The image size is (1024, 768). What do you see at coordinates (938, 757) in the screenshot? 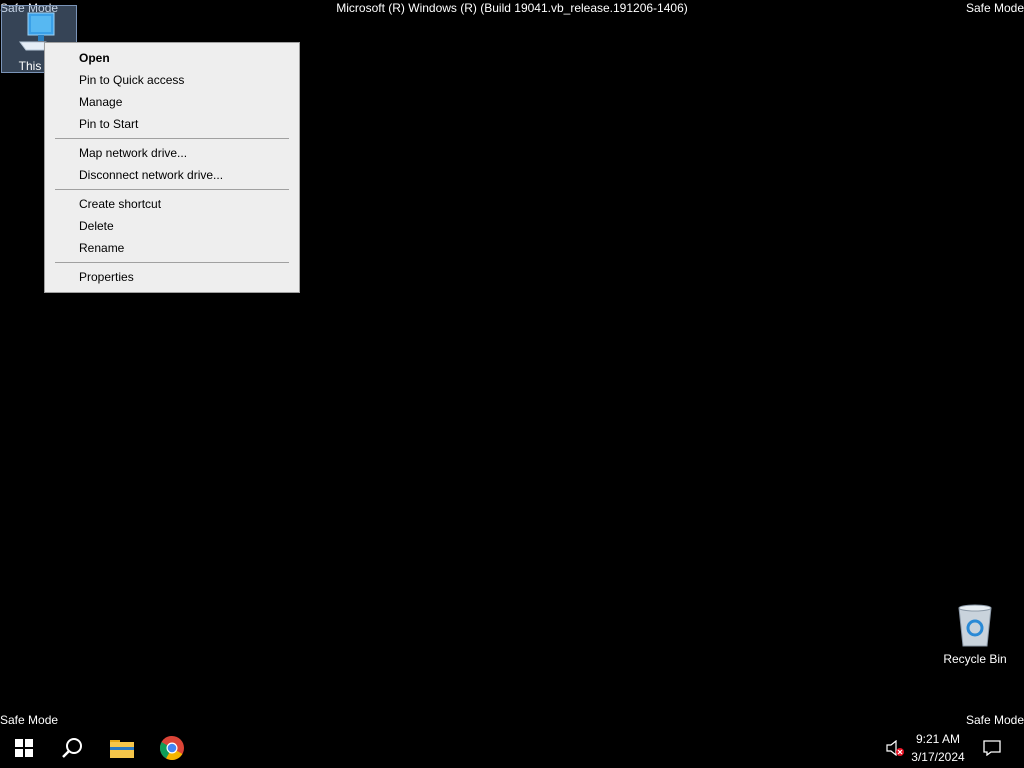
I see `clock-date: 3/17/2024` at bounding box center [938, 757].